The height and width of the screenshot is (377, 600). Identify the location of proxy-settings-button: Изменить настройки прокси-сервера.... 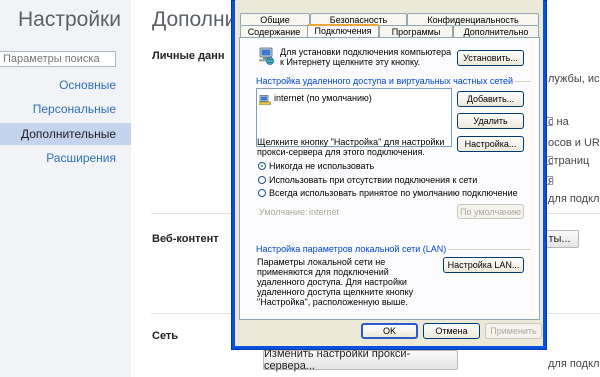
(360, 360).